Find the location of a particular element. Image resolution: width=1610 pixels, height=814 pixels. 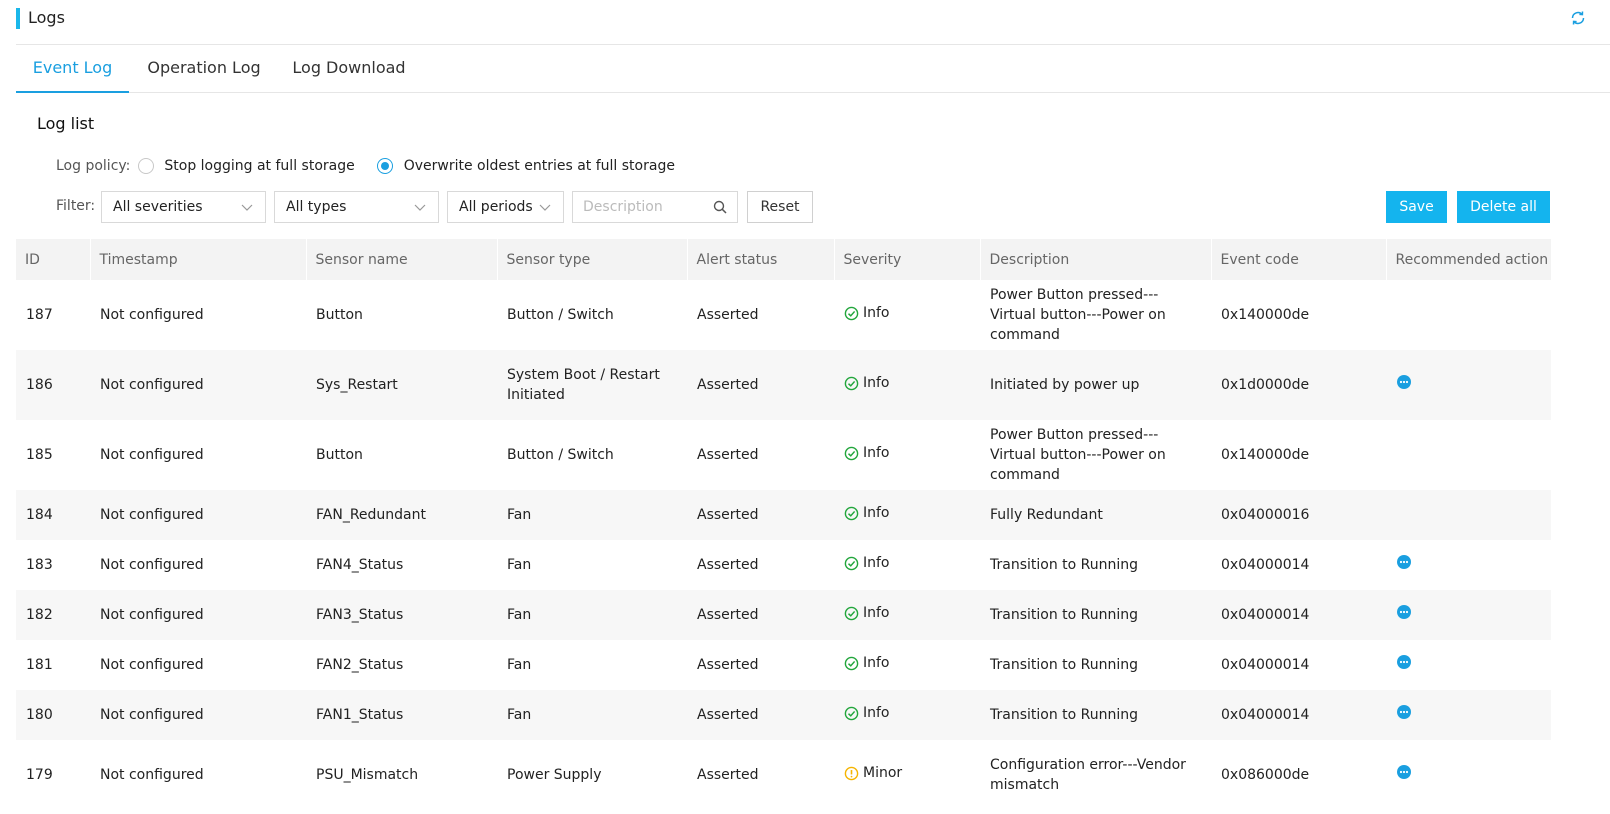

cell-event-code: 0x04000016 is located at coordinates (1298, 515).